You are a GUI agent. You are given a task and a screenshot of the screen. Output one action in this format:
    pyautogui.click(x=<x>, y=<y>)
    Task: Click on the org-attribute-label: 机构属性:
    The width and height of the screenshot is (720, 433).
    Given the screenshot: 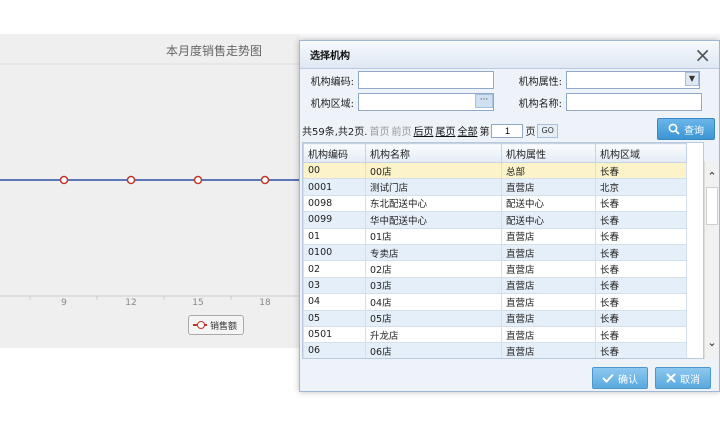 What is the action you would take?
    pyautogui.click(x=540, y=82)
    